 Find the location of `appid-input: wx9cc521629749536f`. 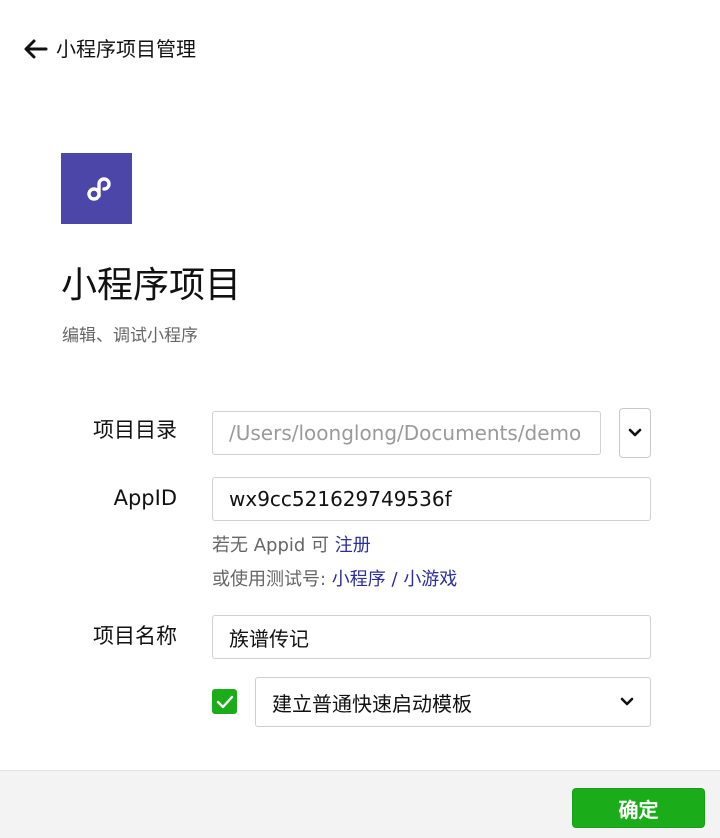

appid-input: wx9cc521629749536f is located at coordinates (431, 499).